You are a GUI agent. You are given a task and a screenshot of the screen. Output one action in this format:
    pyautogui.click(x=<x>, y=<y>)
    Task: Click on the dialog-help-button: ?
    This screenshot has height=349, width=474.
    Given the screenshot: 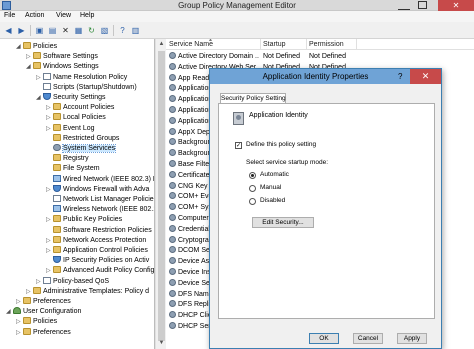 What is the action you would take?
    pyautogui.click(x=402, y=76)
    